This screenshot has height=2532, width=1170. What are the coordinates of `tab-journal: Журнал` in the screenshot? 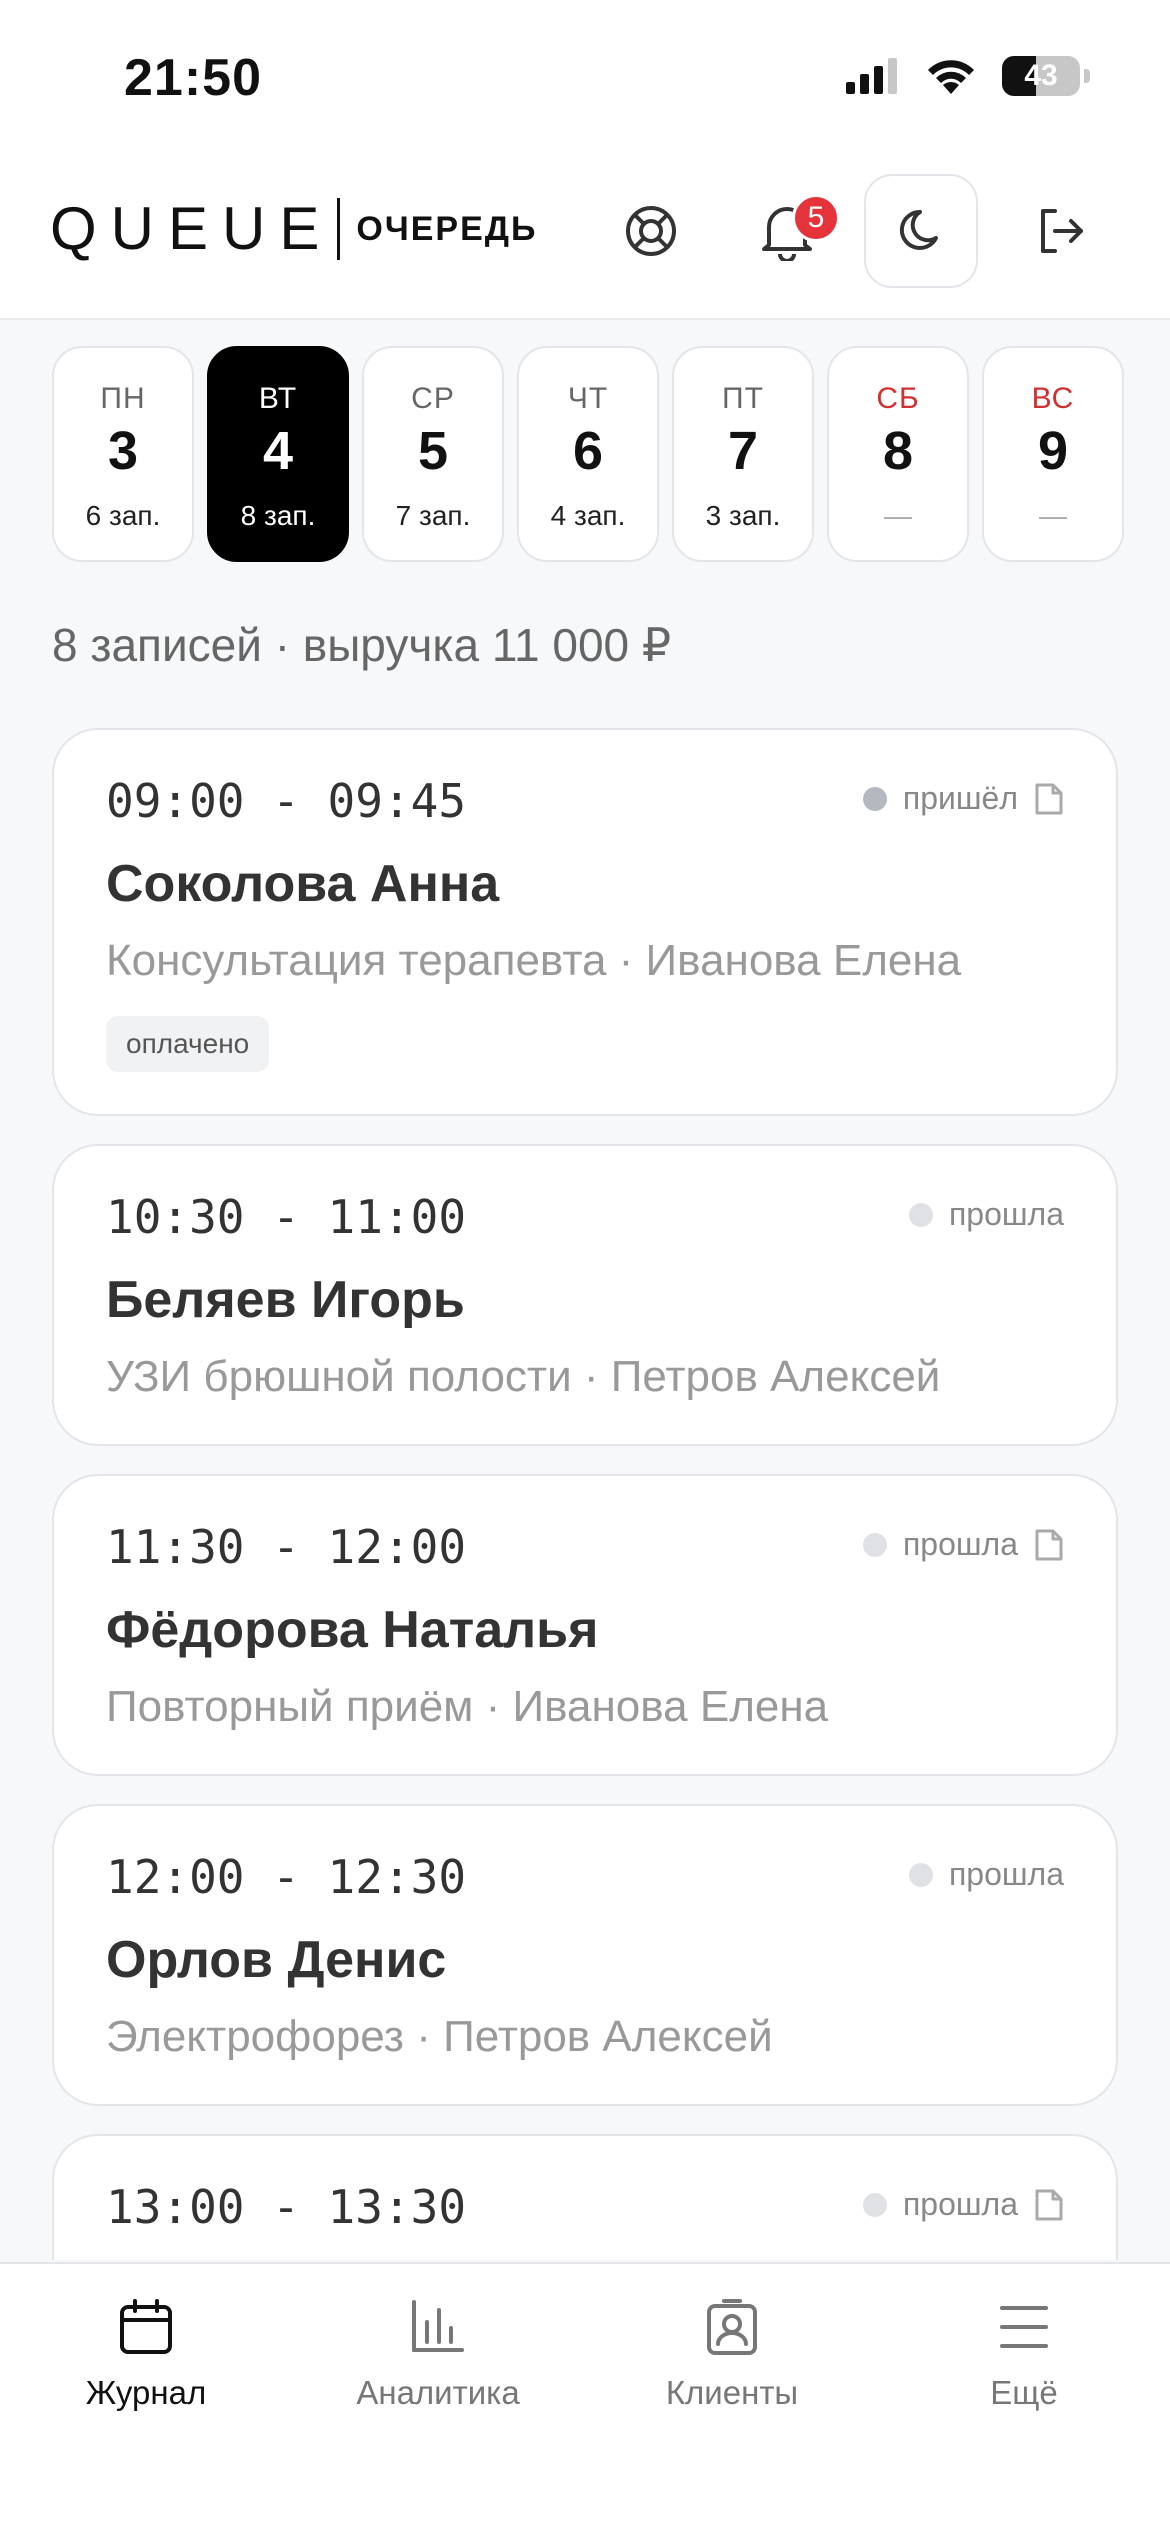 It's located at (146, 2355).